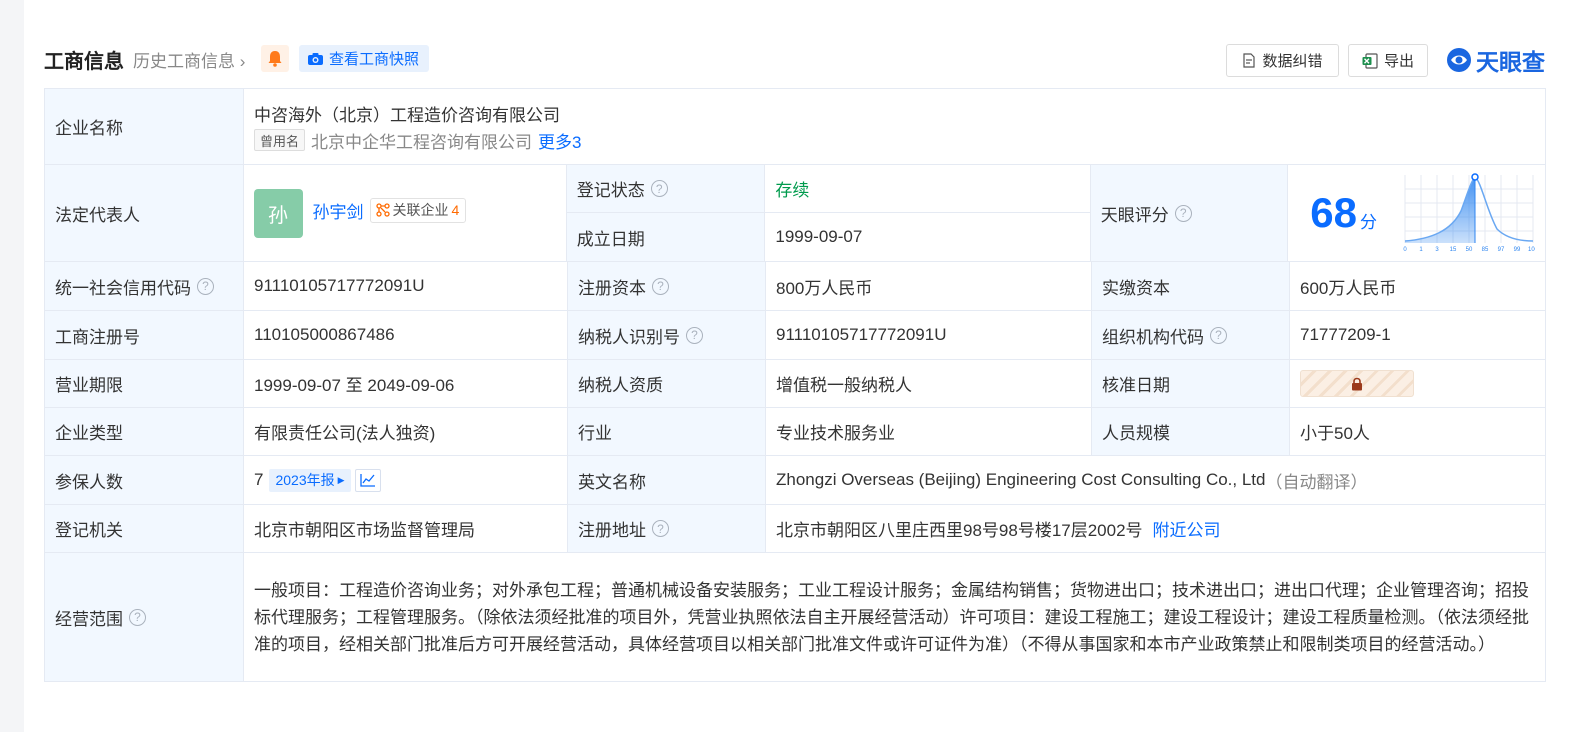 The height and width of the screenshot is (732, 1586). What do you see at coordinates (1485, 250) in the screenshot?
I see `score-tick-label: 85` at bounding box center [1485, 250].